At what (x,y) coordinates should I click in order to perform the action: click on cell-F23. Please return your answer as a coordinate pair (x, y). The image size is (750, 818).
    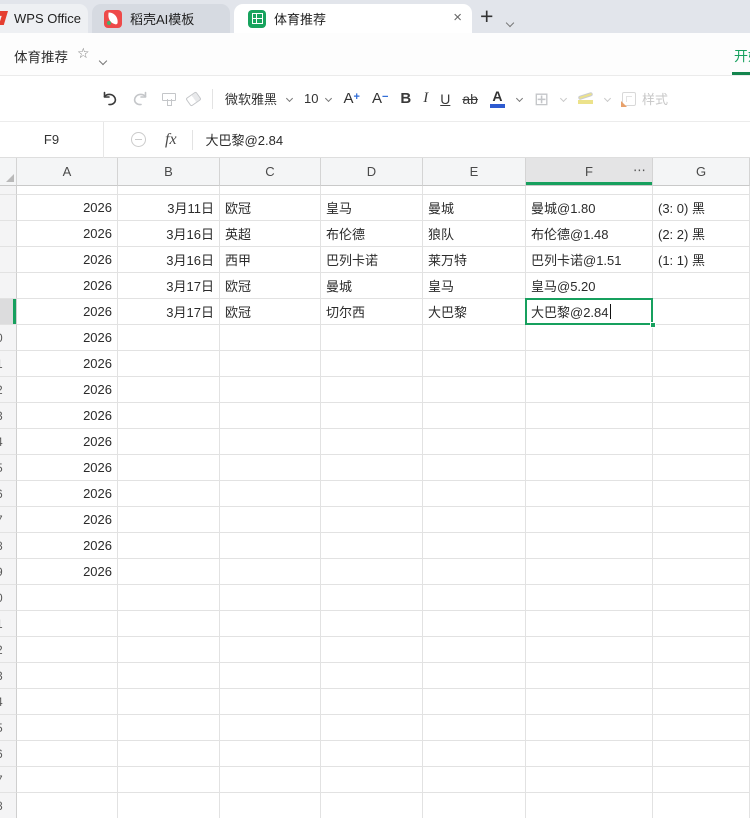
    Looking at the image, I should click on (589, 676).